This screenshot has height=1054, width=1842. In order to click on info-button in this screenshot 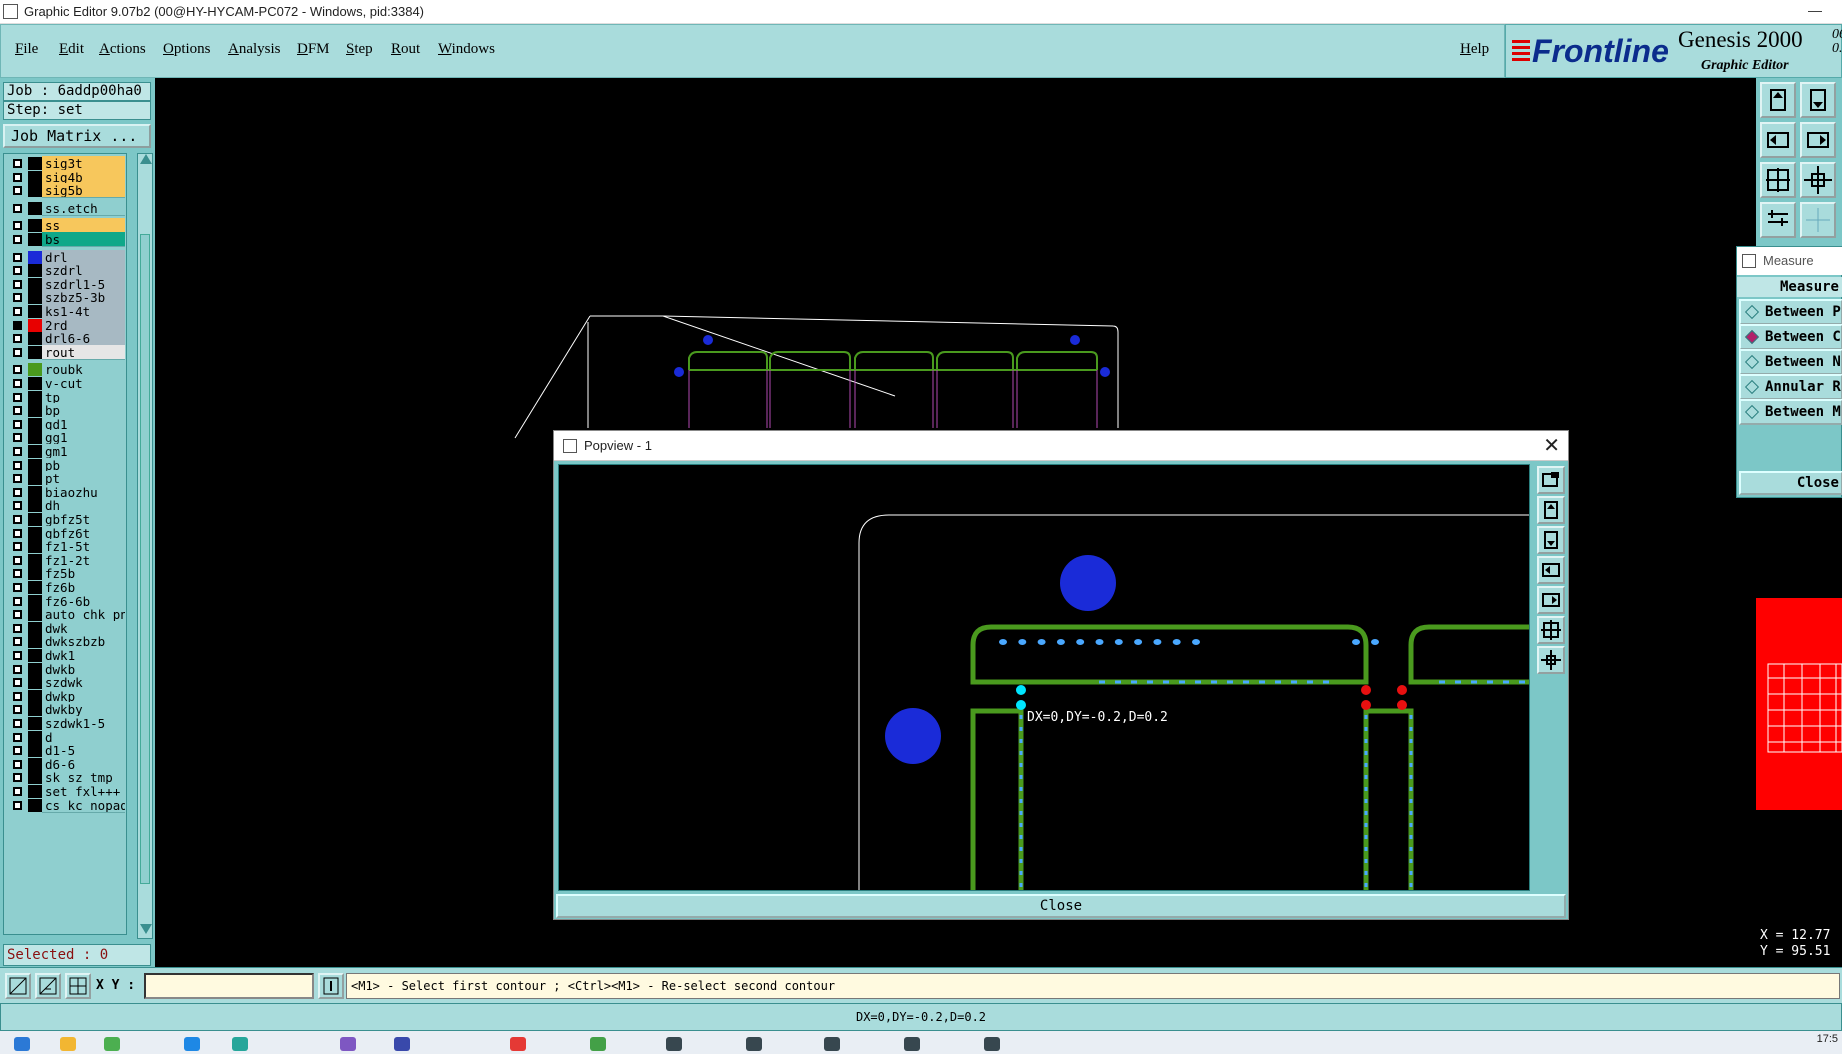, I will do `click(331, 986)`.